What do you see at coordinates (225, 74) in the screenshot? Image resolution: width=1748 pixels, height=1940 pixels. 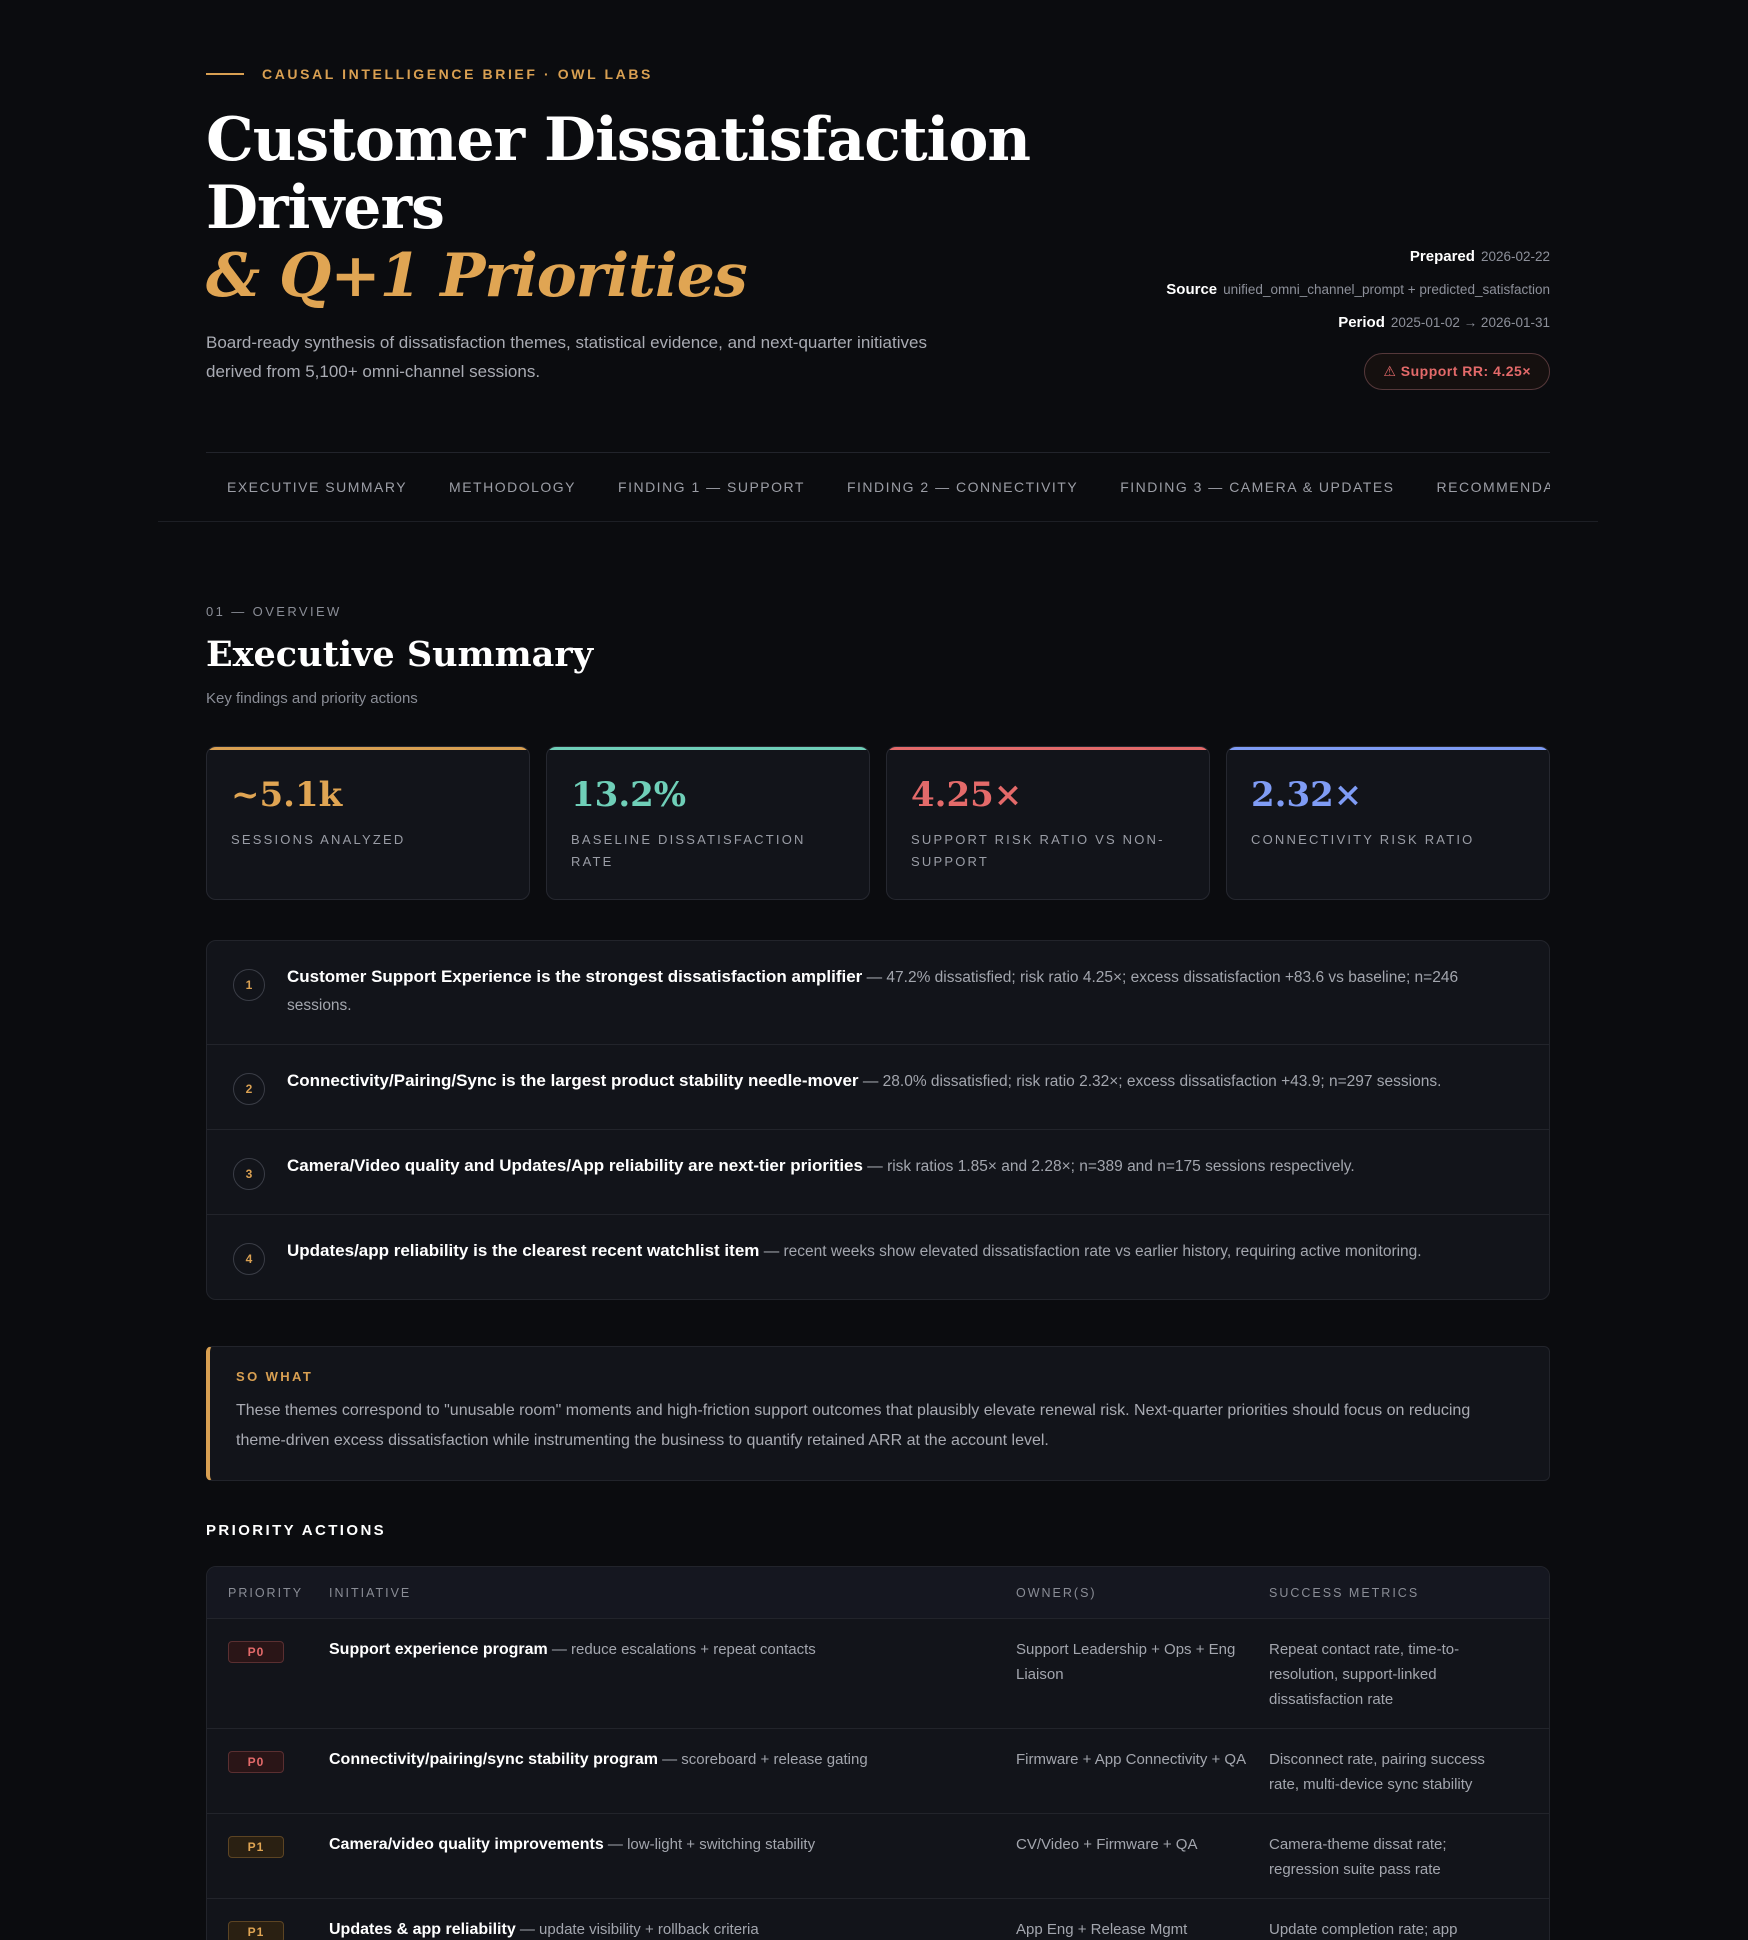 I see `eyebrow-rule` at bounding box center [225, 74].